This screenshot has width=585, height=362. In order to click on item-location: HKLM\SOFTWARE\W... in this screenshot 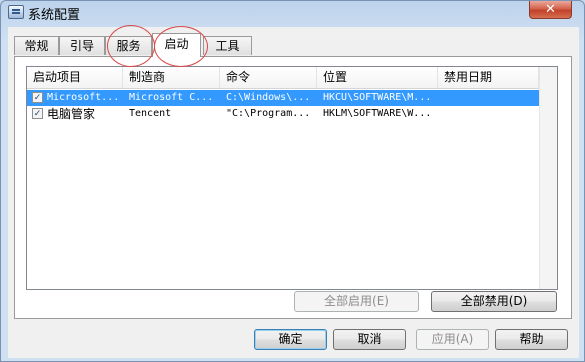, I will do `click(377, 113)`.